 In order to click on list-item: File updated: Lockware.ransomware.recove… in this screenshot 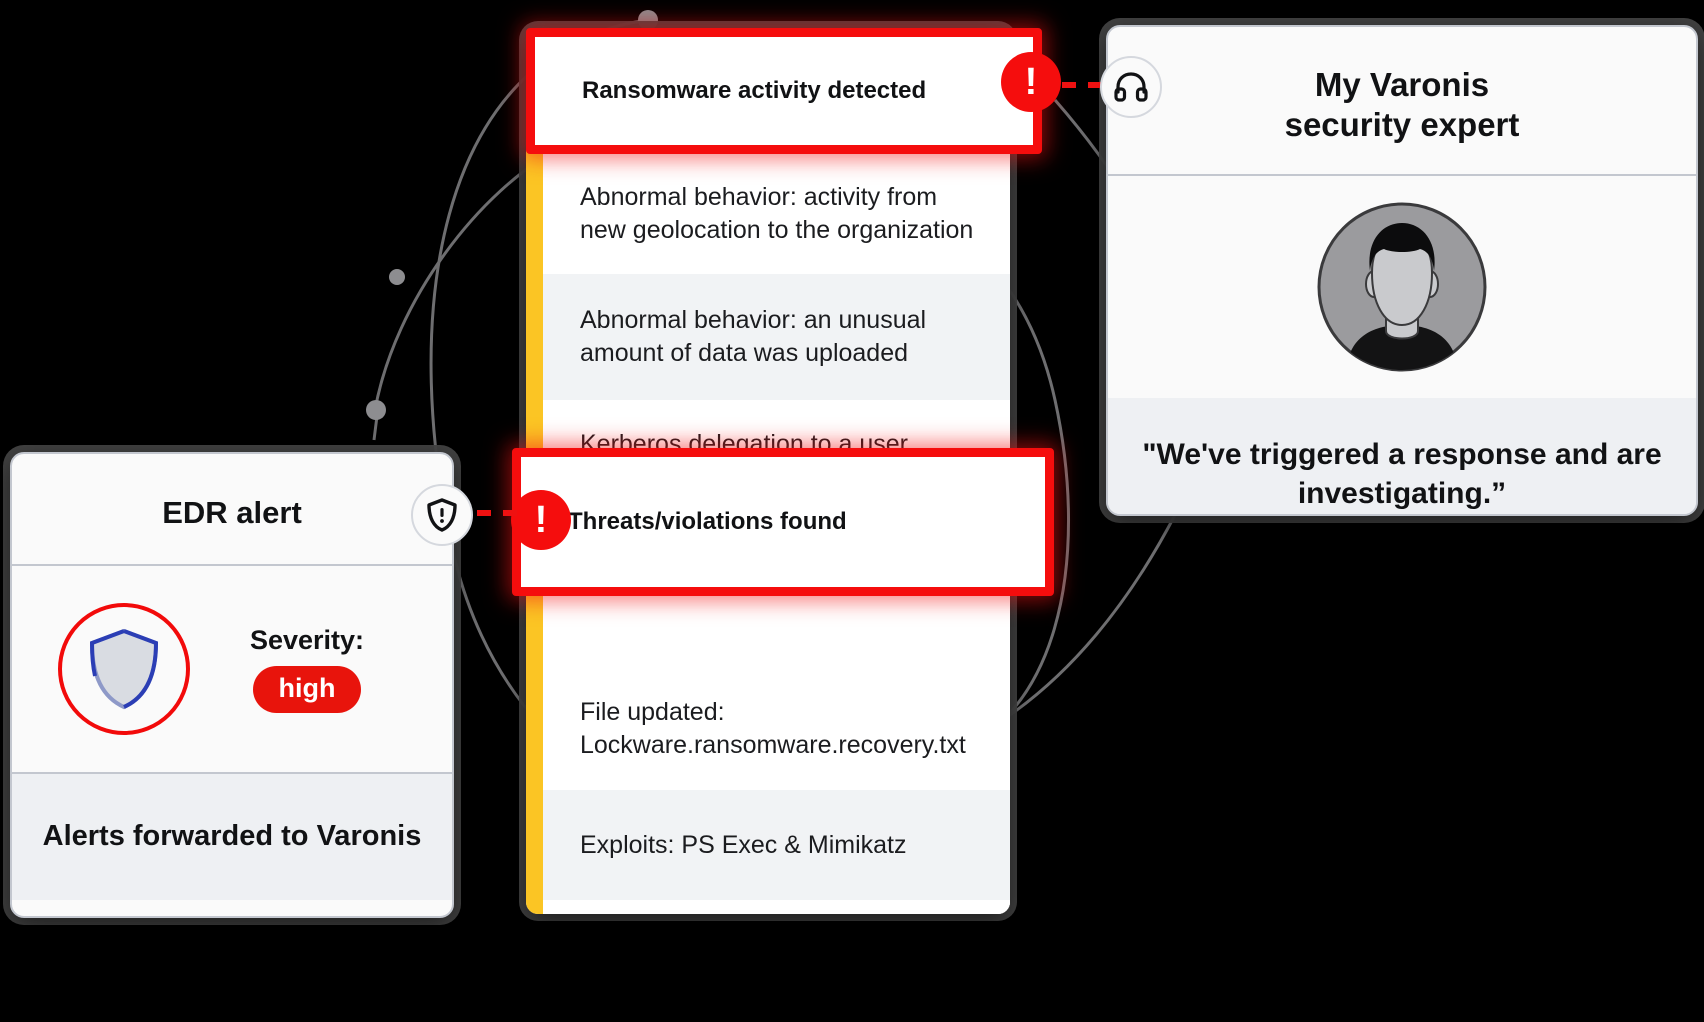, I will do `click(776, 729)`.